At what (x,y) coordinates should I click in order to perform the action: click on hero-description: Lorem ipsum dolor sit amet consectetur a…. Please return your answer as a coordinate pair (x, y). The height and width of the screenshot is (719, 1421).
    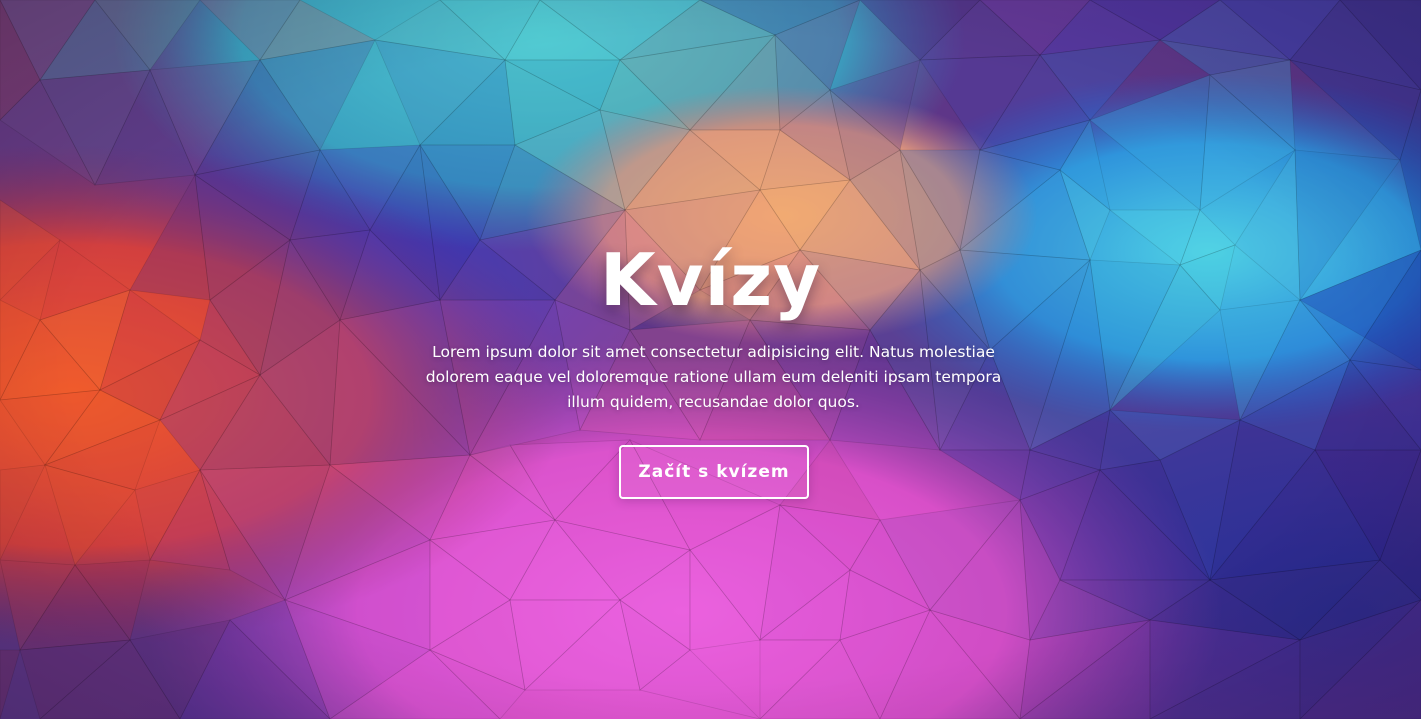
    Looking at the image, I should click on (713, 377).